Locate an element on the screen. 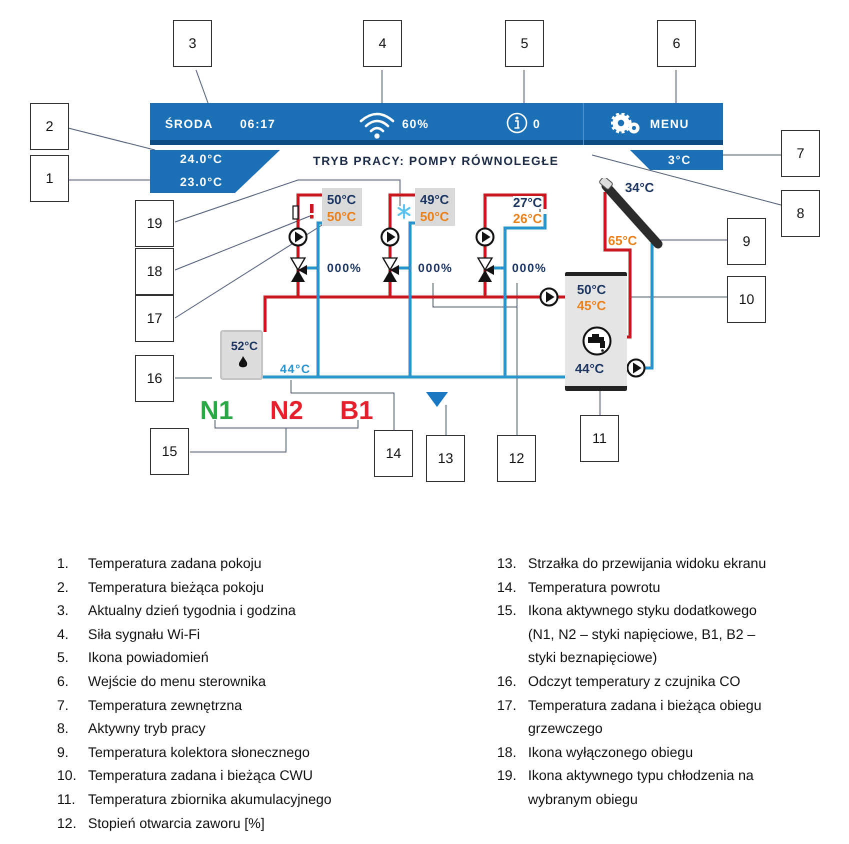 The width and height of the screenshot is (849, 844). legend-number: 7. is located at coordinates (63, 705).